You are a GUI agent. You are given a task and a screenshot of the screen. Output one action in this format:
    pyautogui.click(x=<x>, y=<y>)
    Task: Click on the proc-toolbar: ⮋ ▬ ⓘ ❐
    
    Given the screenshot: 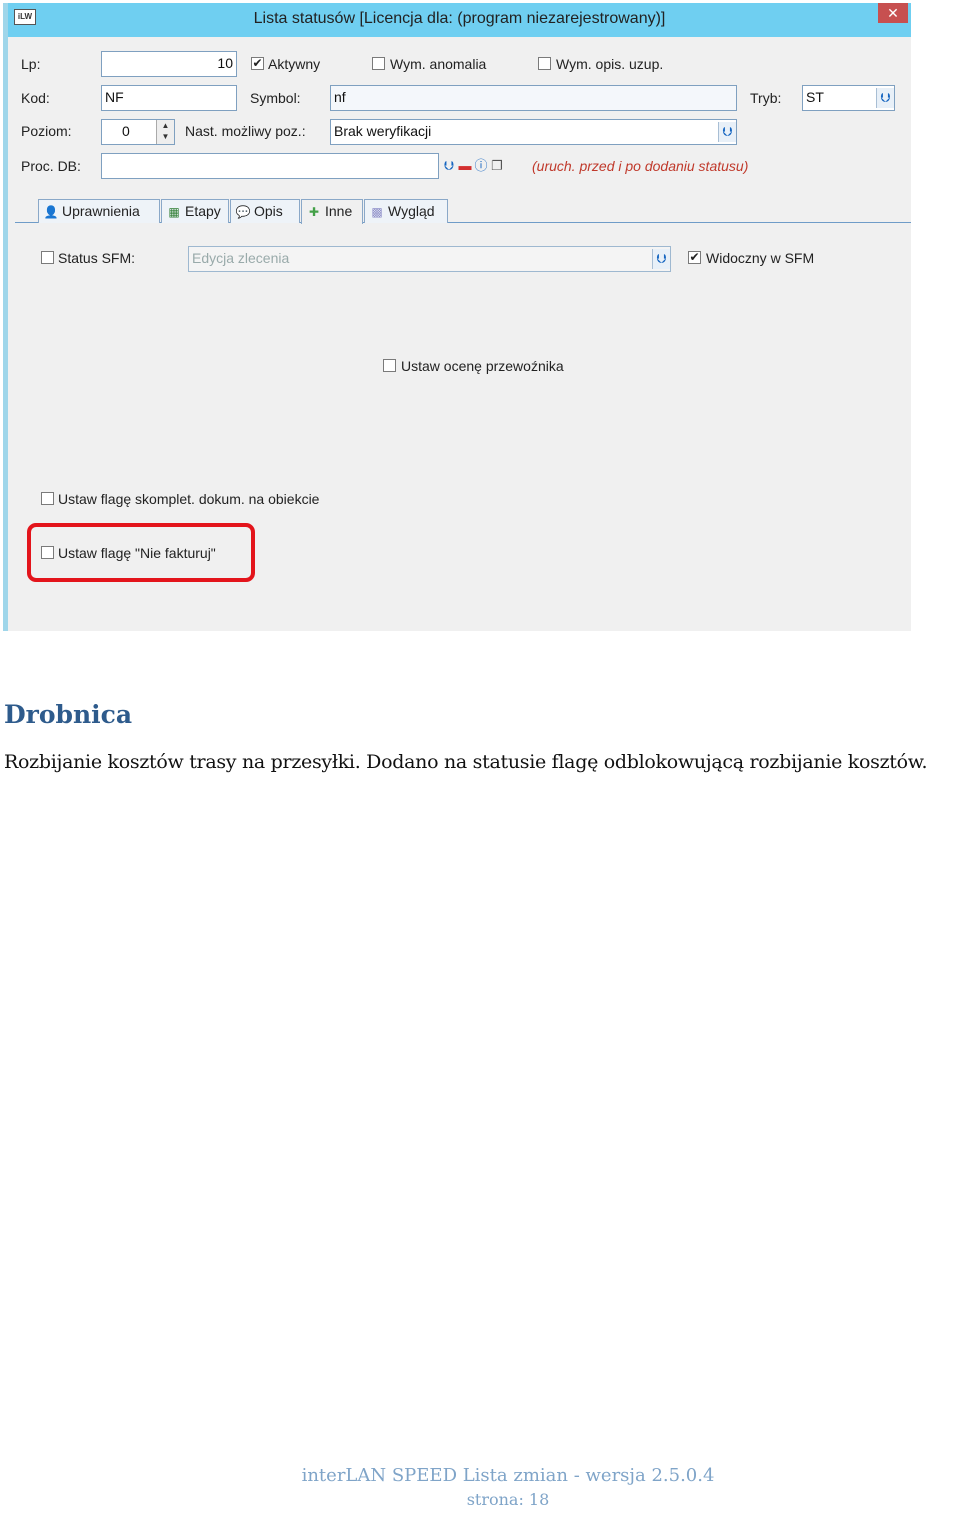 What is the action you would take?
    pyautogui.click(x=473, y=166)
    